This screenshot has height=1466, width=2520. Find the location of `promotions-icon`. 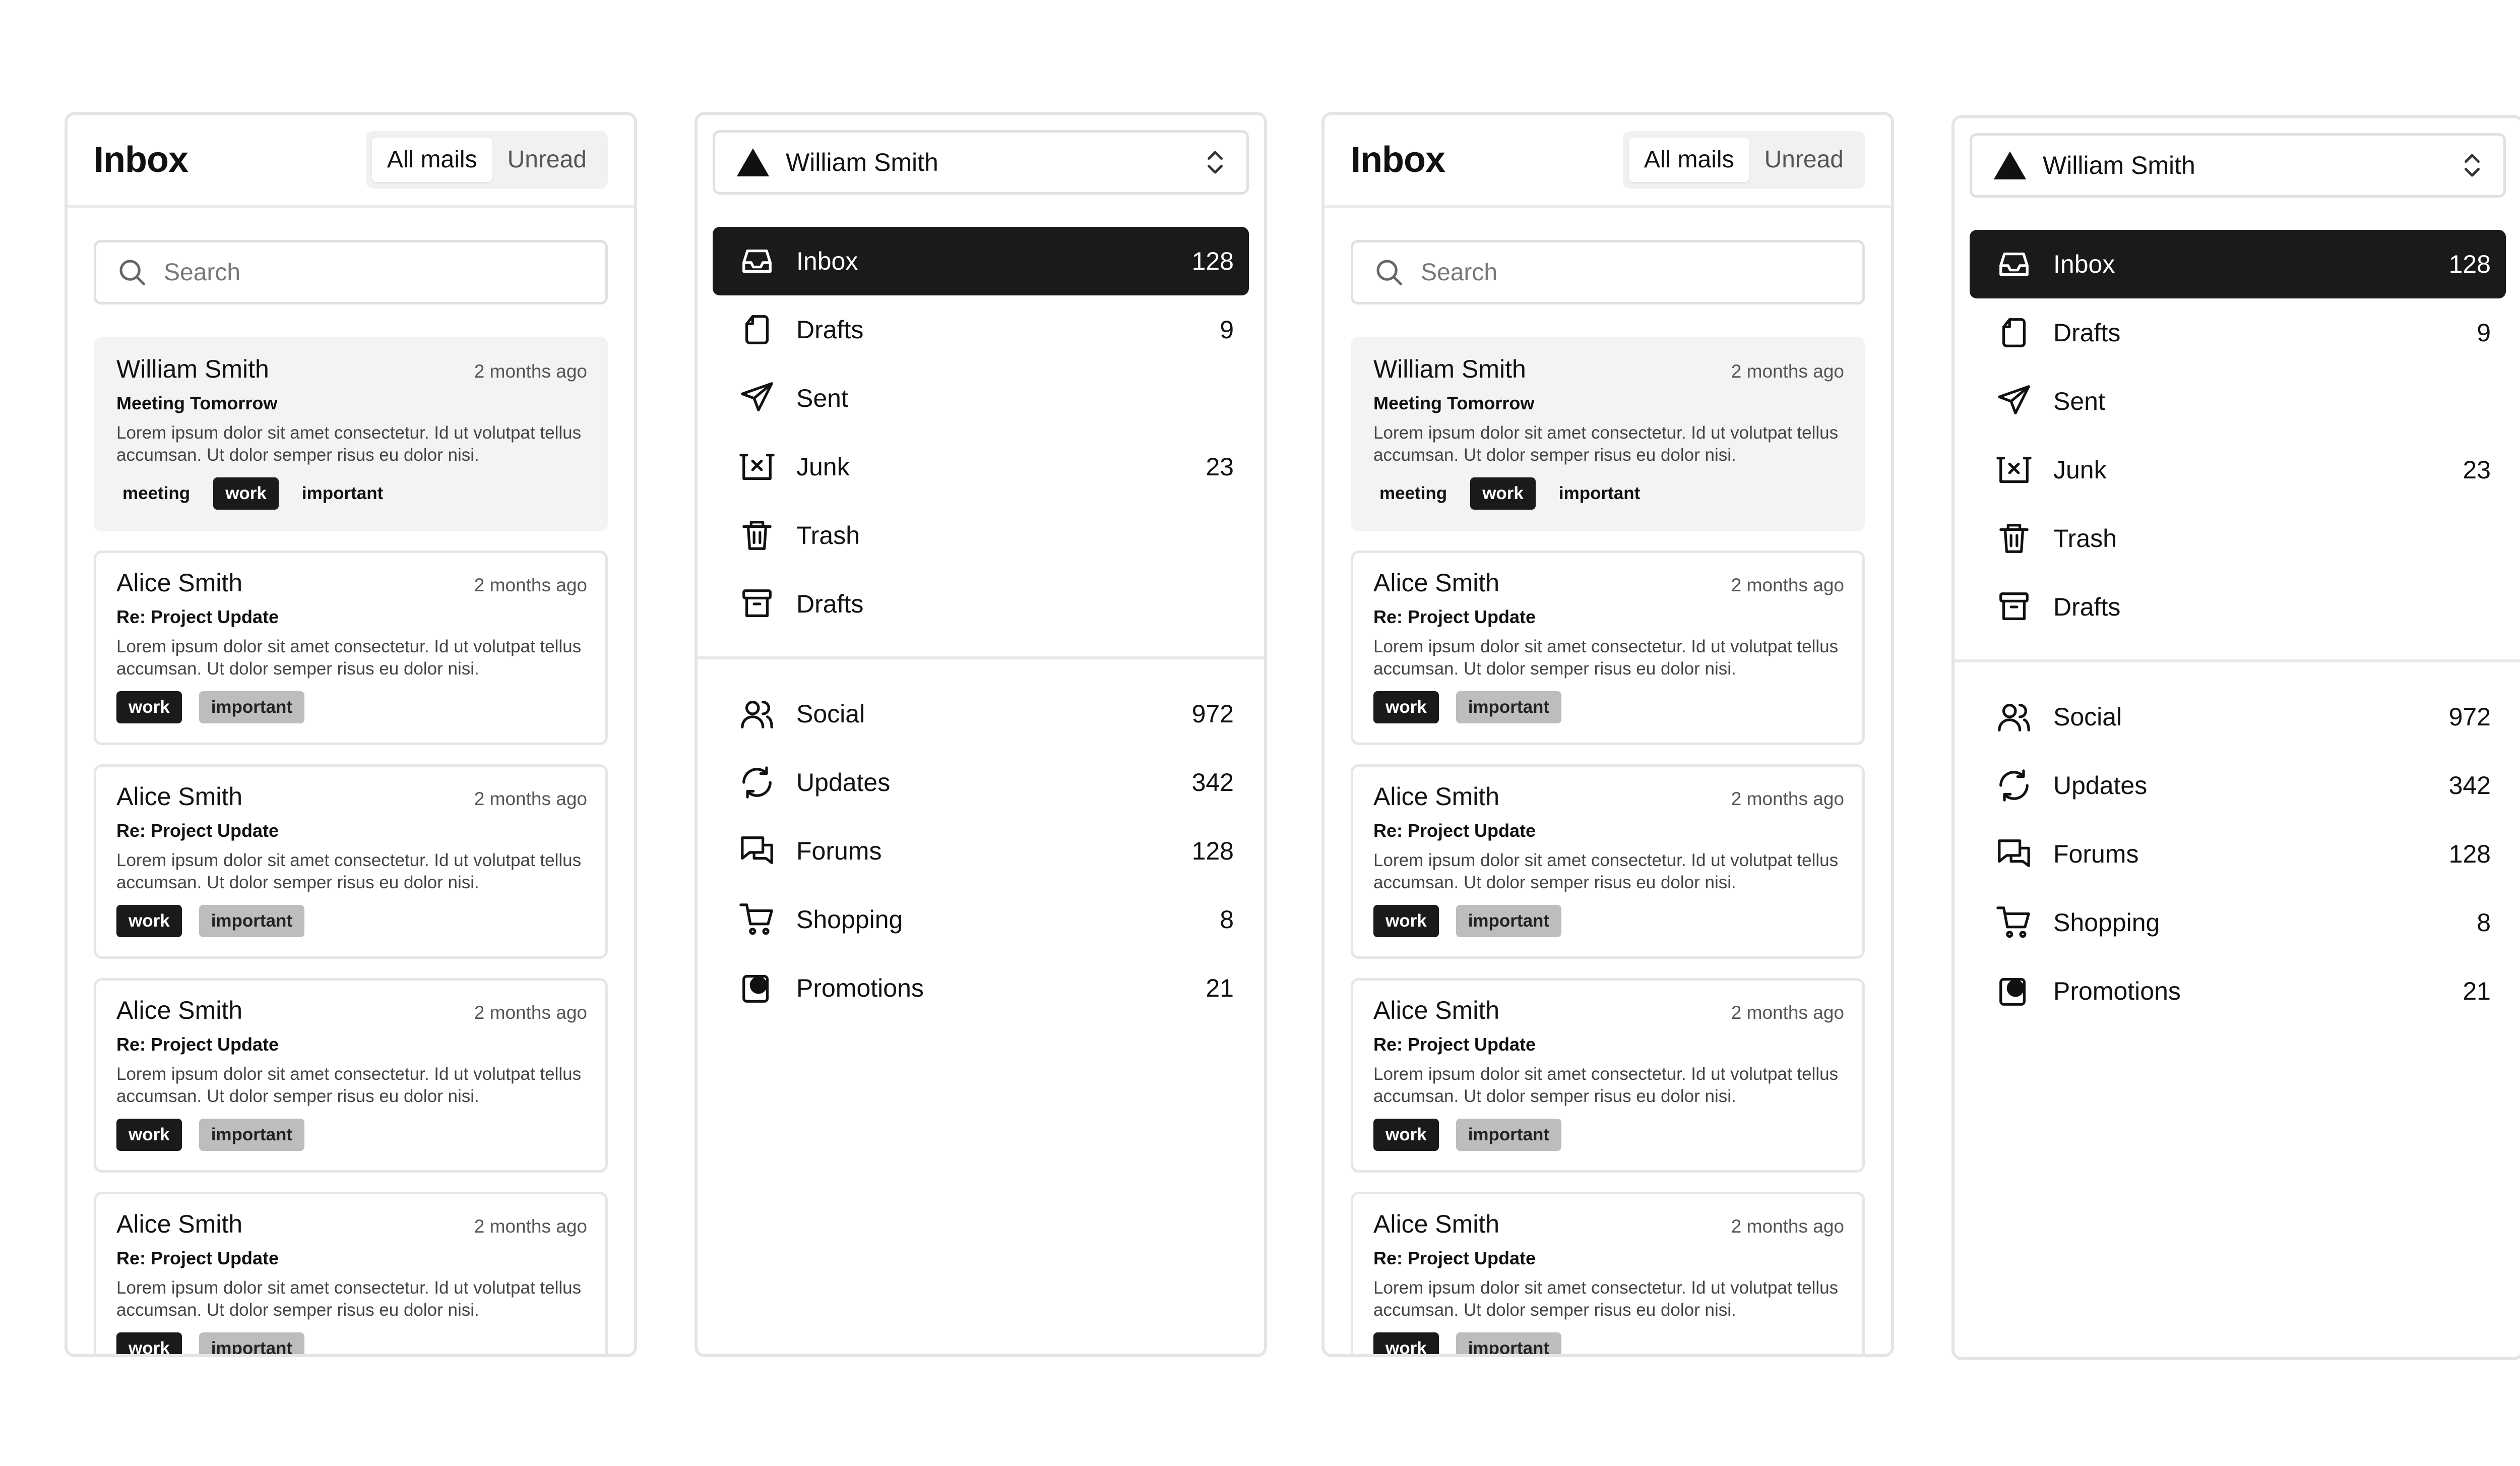

promotions-icon is located at coordinates (756, 989).